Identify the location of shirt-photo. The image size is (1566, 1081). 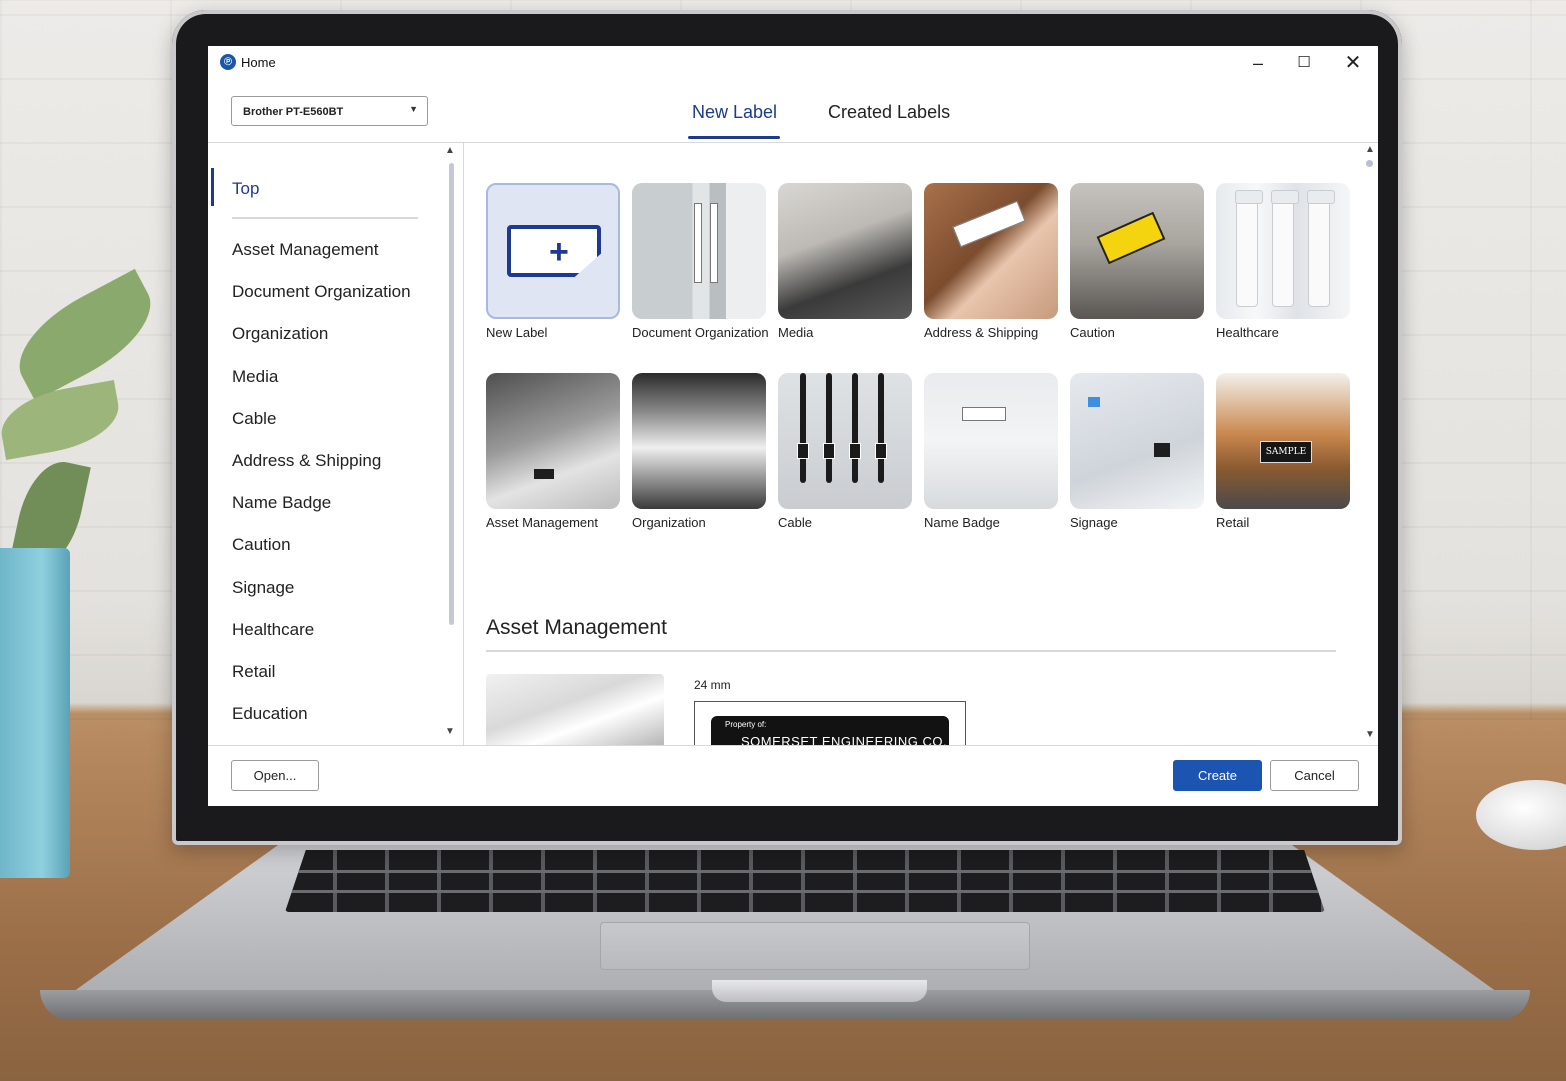
(991, 441).